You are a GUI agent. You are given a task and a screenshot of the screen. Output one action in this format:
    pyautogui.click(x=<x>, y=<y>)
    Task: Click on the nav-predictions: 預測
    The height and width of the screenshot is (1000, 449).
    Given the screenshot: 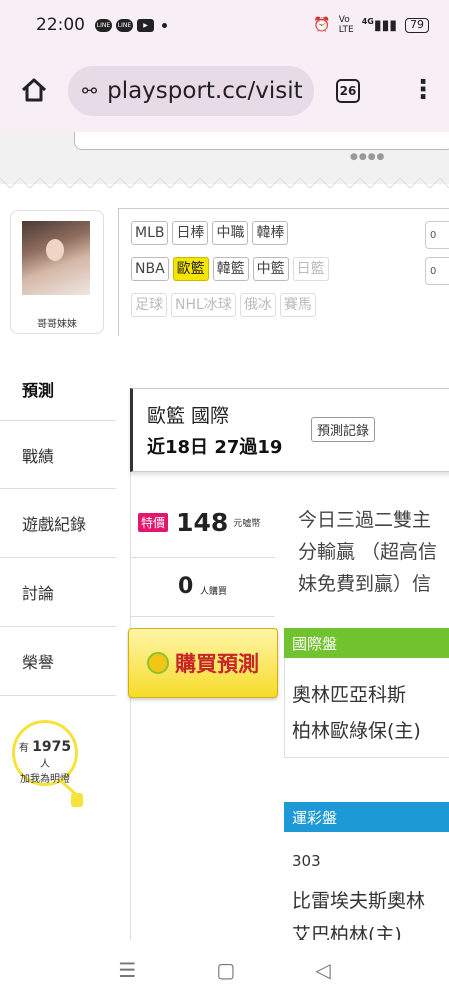 What is the action you would take?
    pyautogui.click(x=58, y=388)
    